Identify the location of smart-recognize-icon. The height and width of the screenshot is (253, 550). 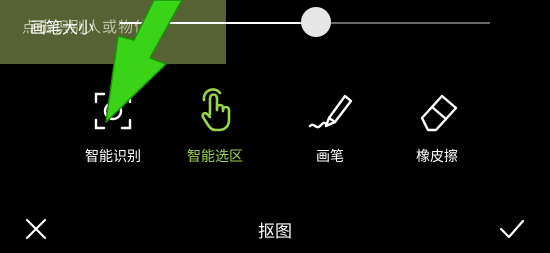
(113, 111).